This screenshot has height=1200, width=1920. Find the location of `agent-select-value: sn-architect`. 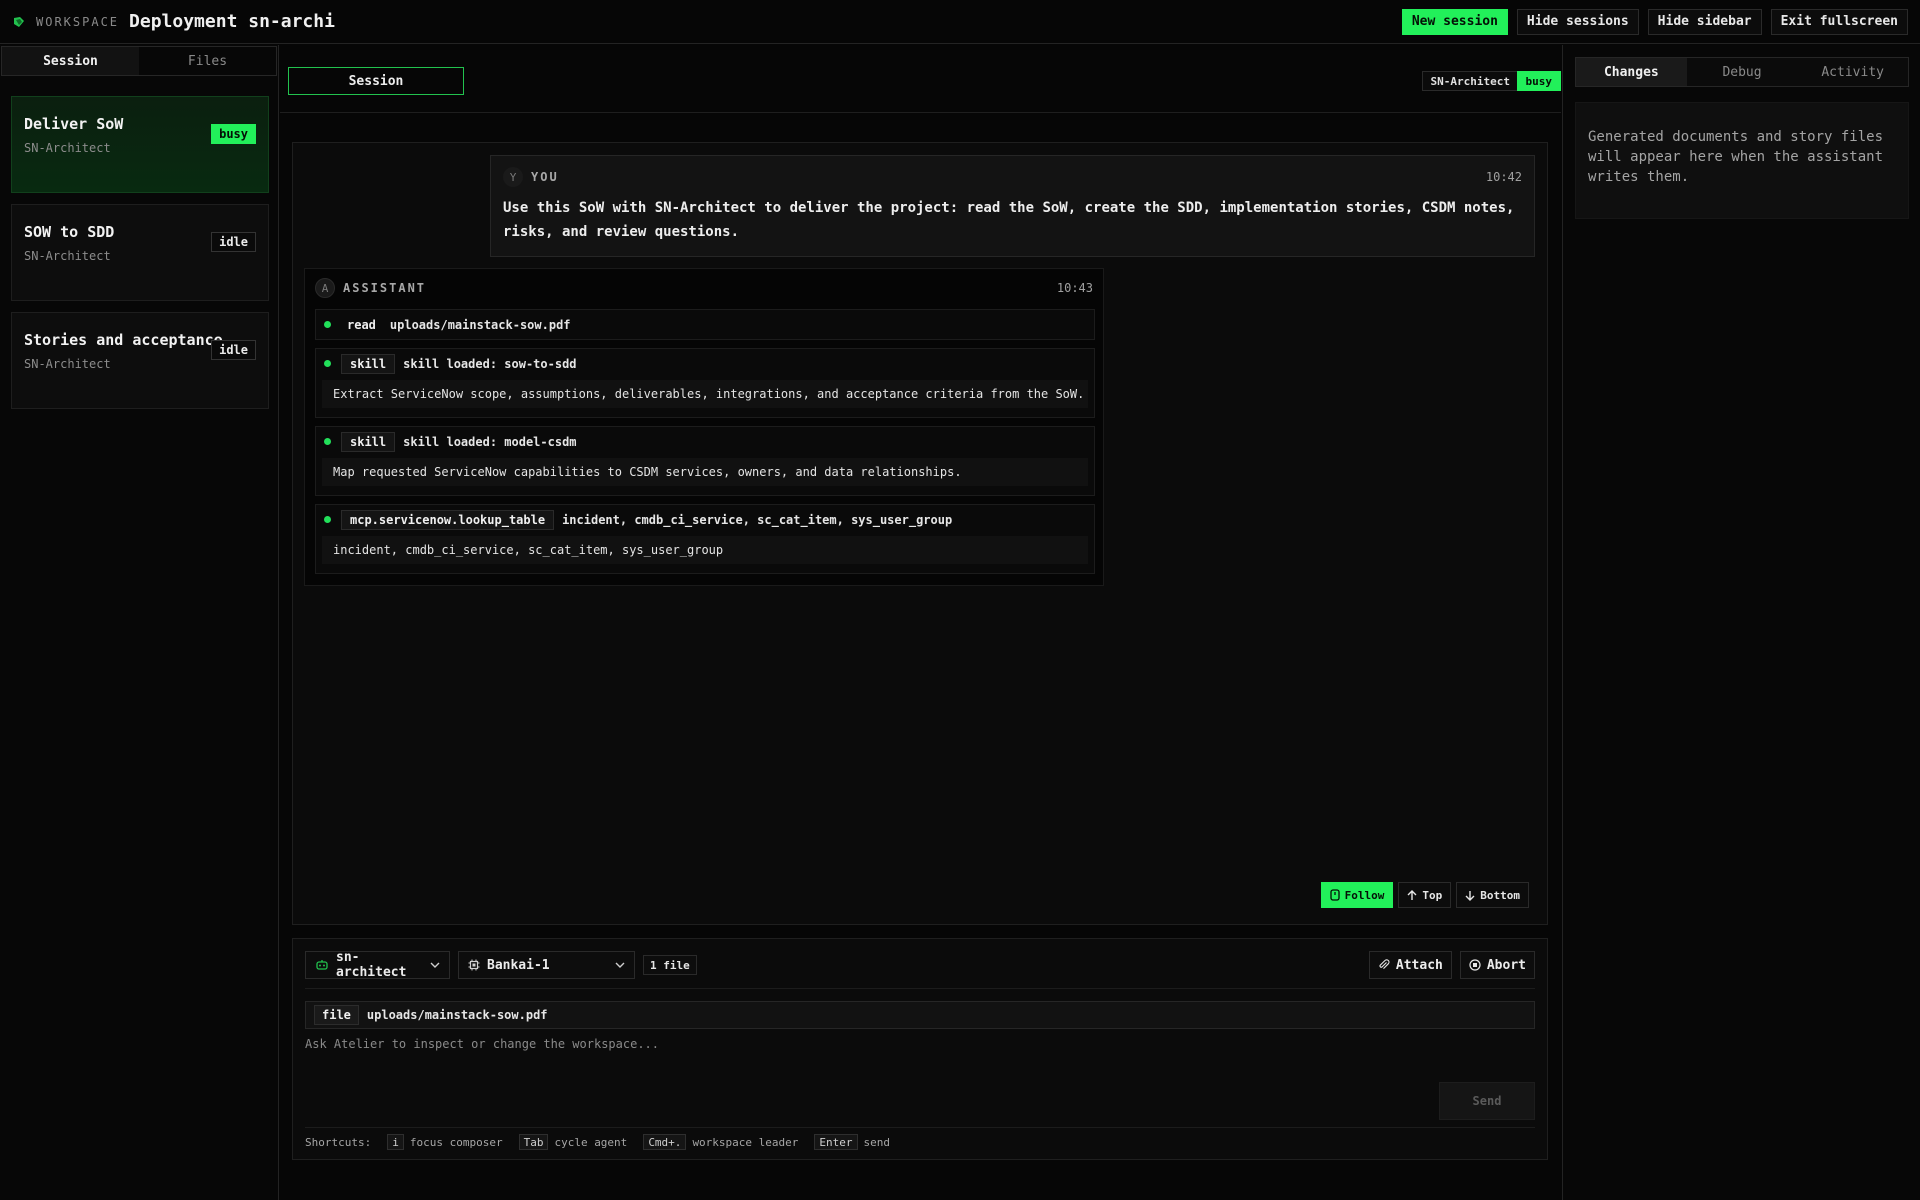

agent-select-value: sn-architect is located at coordinates (371, 965).